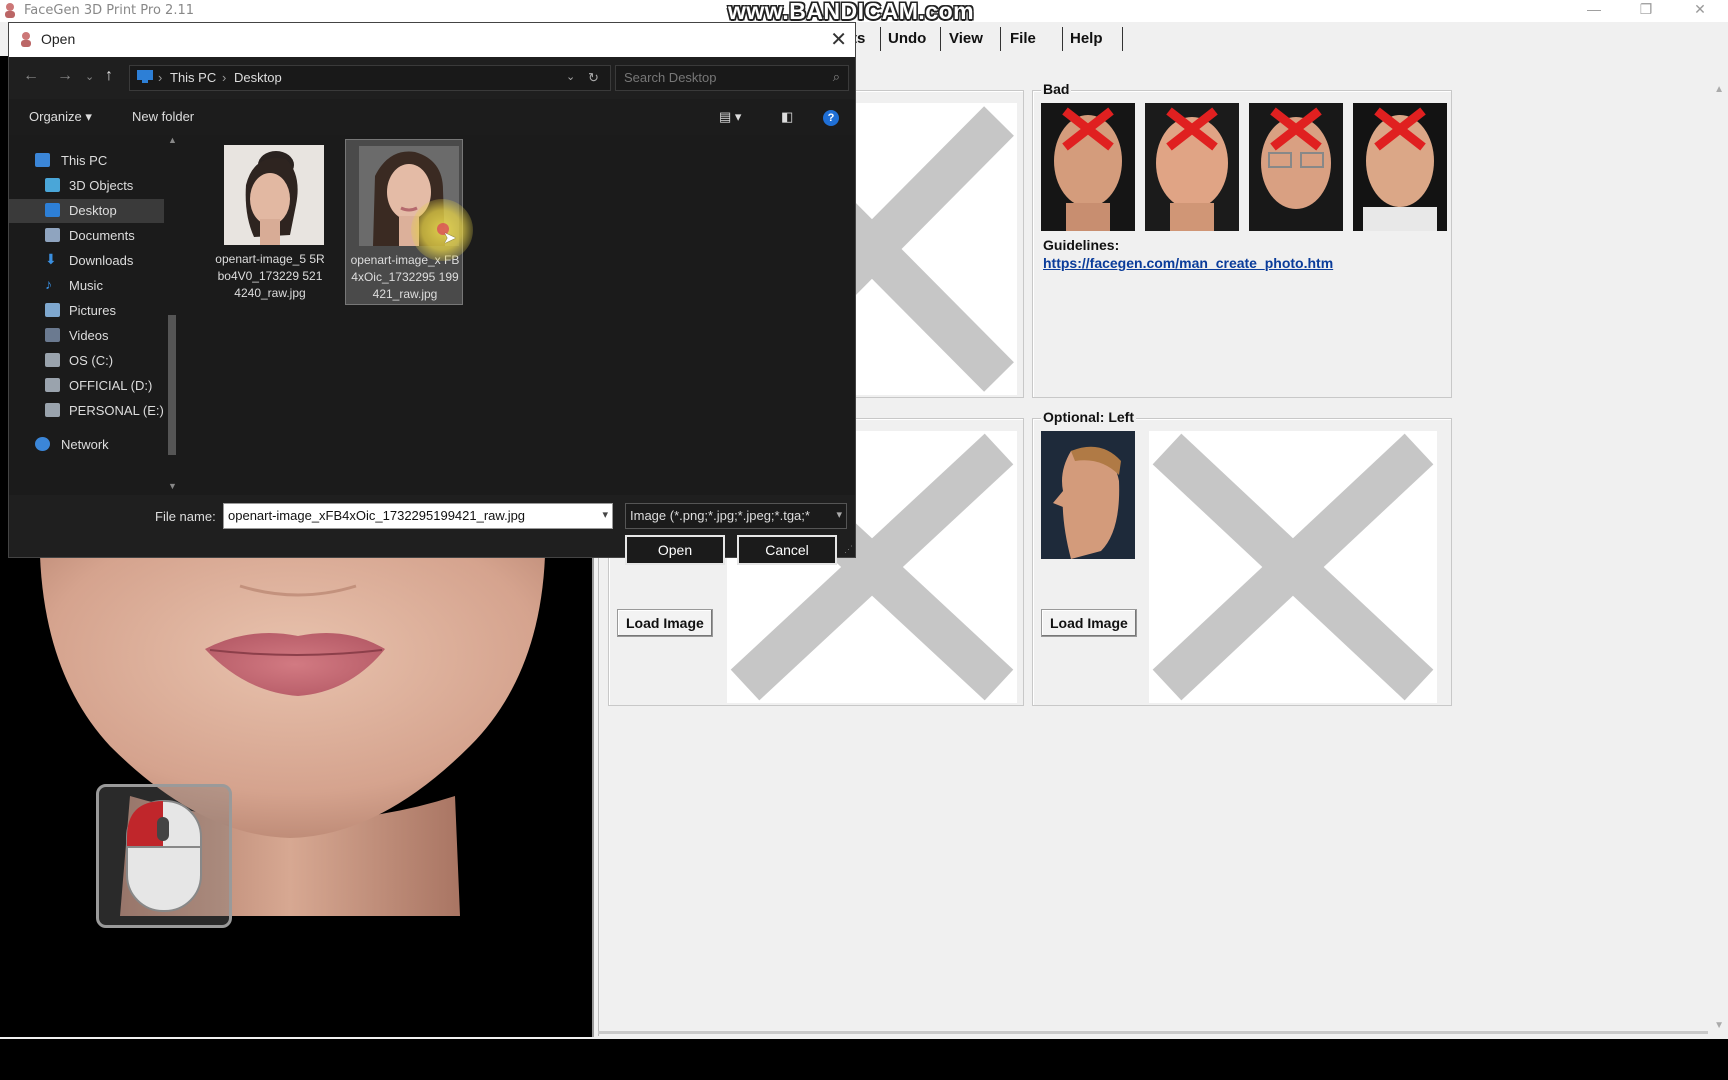 This screenshot has height=1080, width=1728. Describe the element at coordinates (1088, 495) in the screenshot. I see `left-profile-example-photo` at that location.